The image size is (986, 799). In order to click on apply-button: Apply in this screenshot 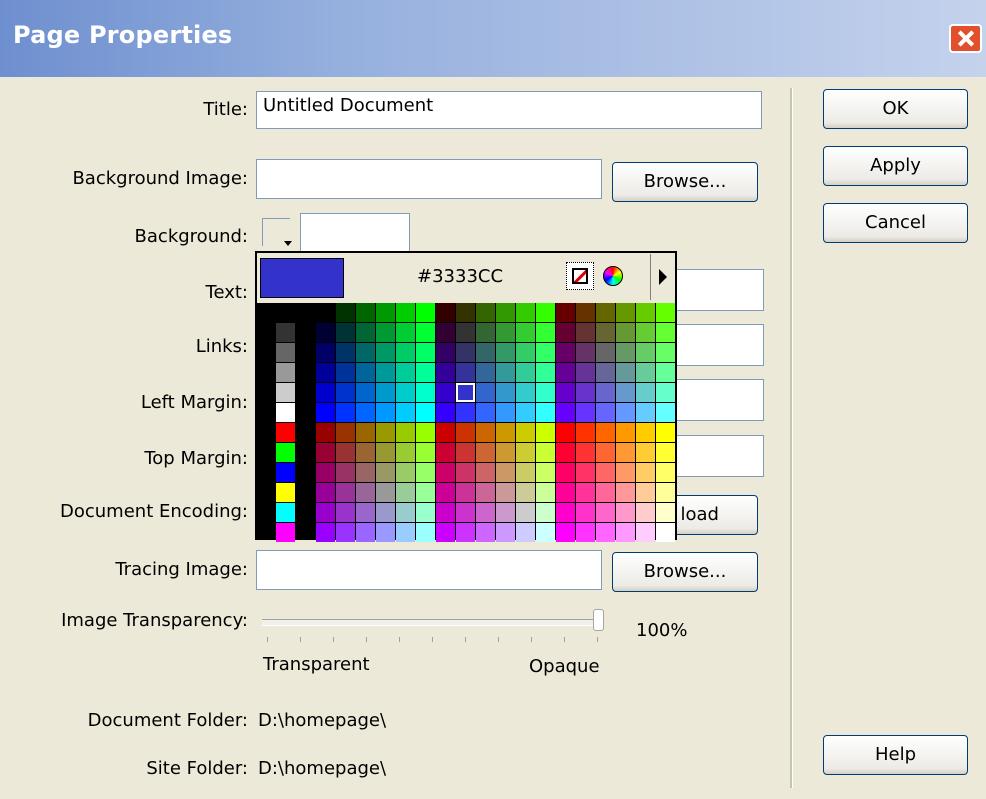, I will do `click(895, 166)`.